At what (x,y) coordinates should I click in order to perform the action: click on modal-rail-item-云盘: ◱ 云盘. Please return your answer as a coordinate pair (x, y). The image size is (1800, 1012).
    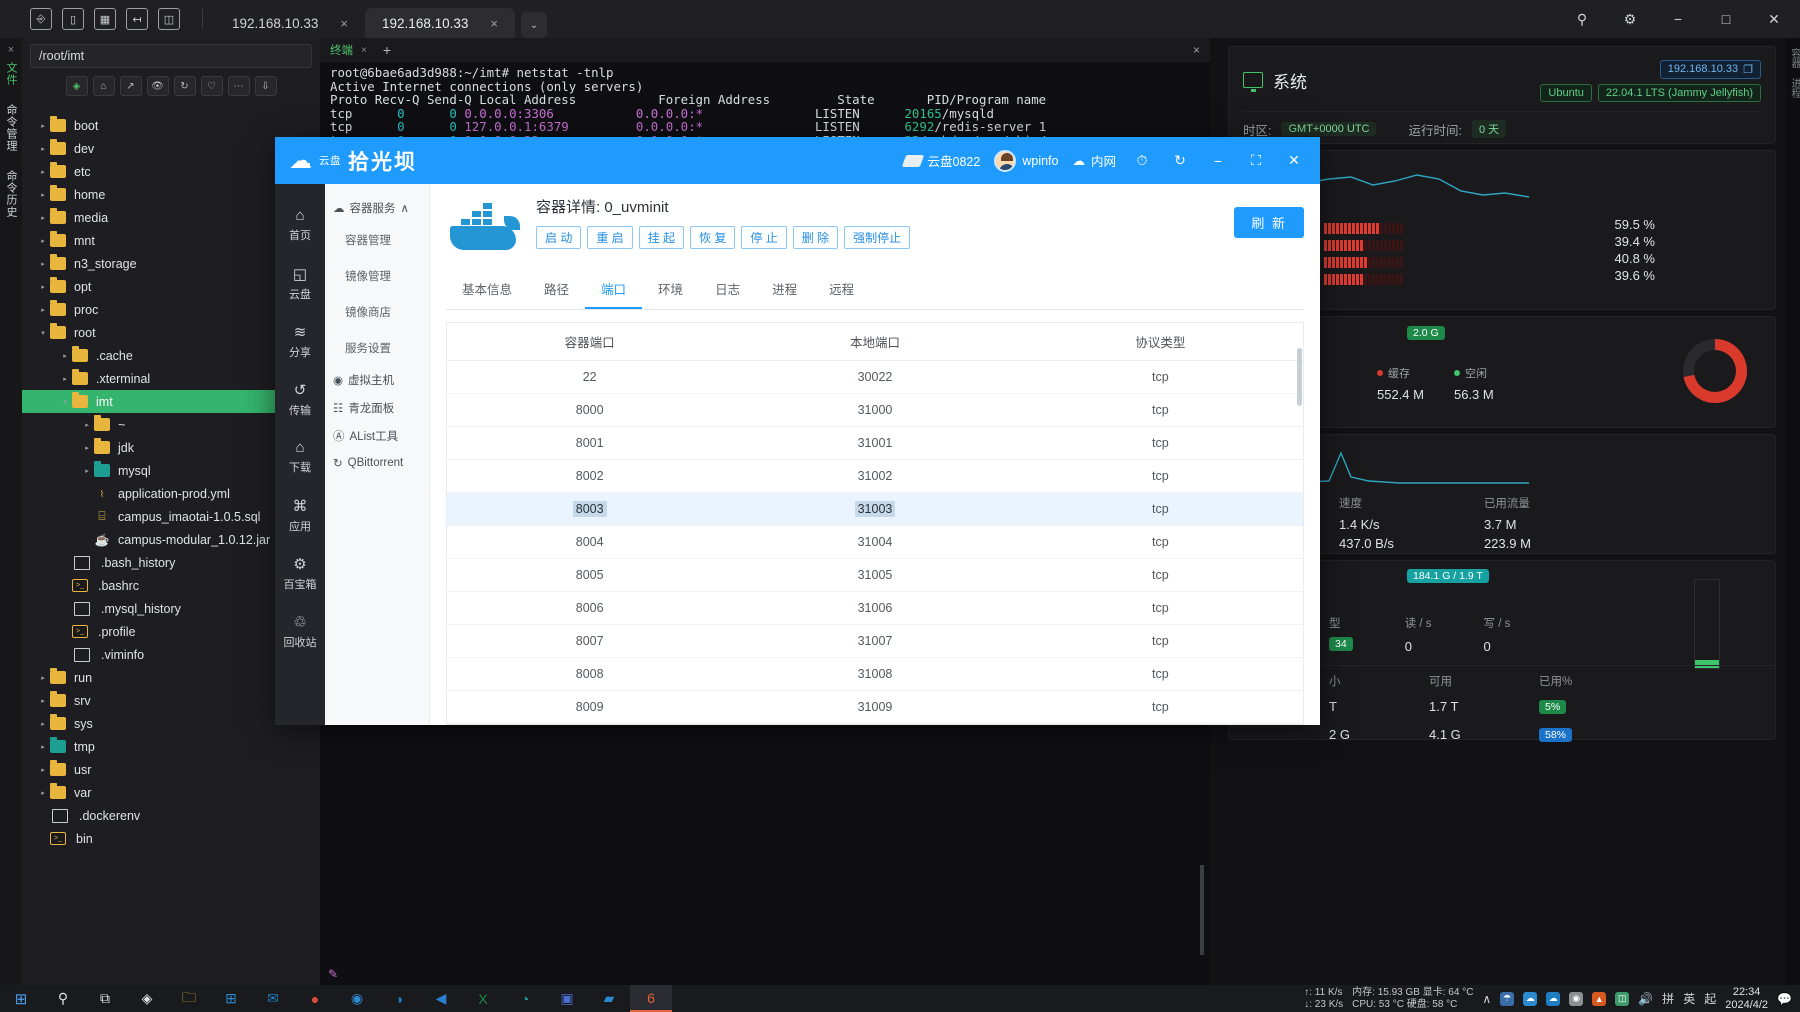
    Looking at the image, I should click on (300, 283).